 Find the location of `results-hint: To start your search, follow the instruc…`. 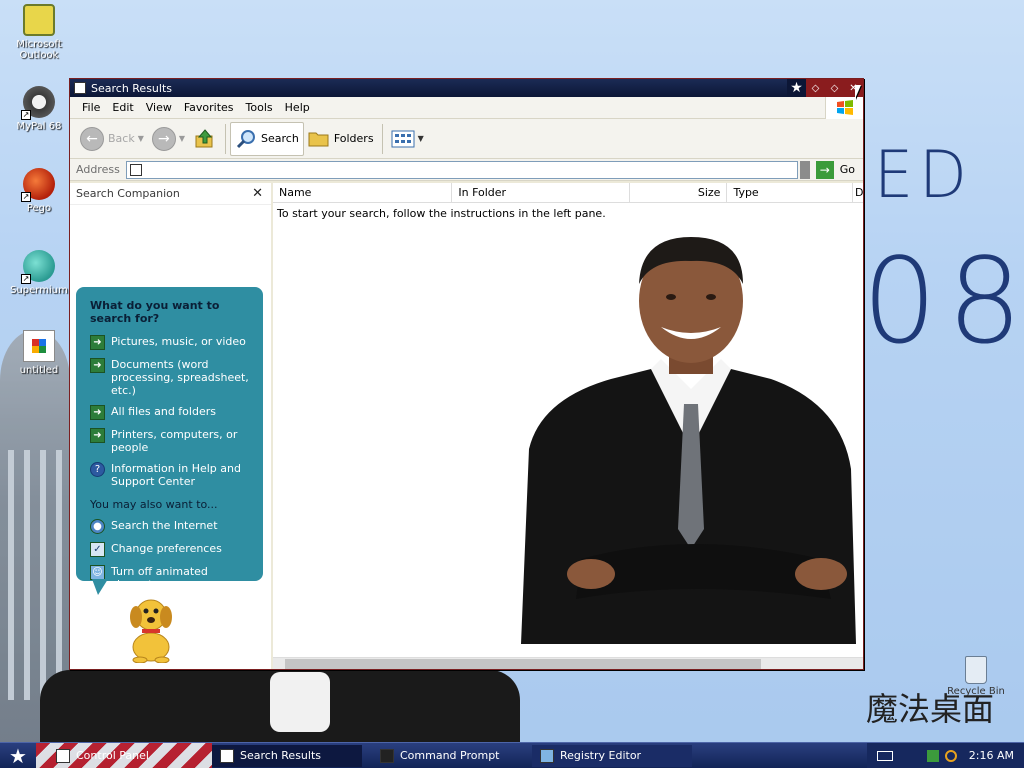

results-hint: To start your search, follow the instruc… is located at coordinates (441, 213).